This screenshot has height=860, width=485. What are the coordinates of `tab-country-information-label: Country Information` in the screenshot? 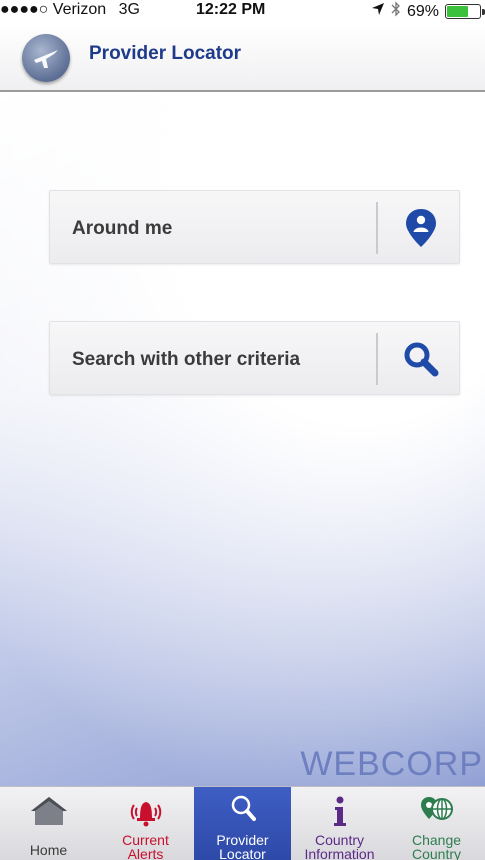 It's located at (339, 846).